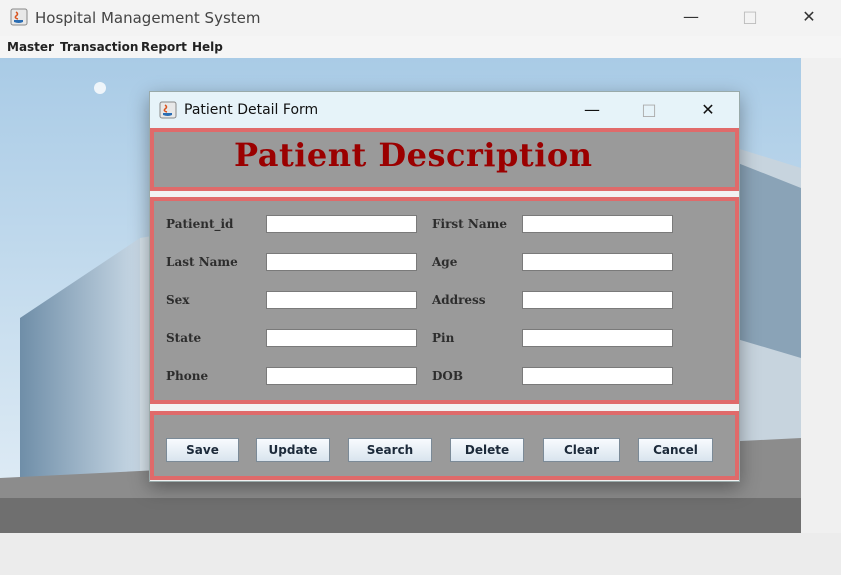 This screenshot has height=575, width=841. I want to click on app-title: Hospital Management System, so click(148, 18).